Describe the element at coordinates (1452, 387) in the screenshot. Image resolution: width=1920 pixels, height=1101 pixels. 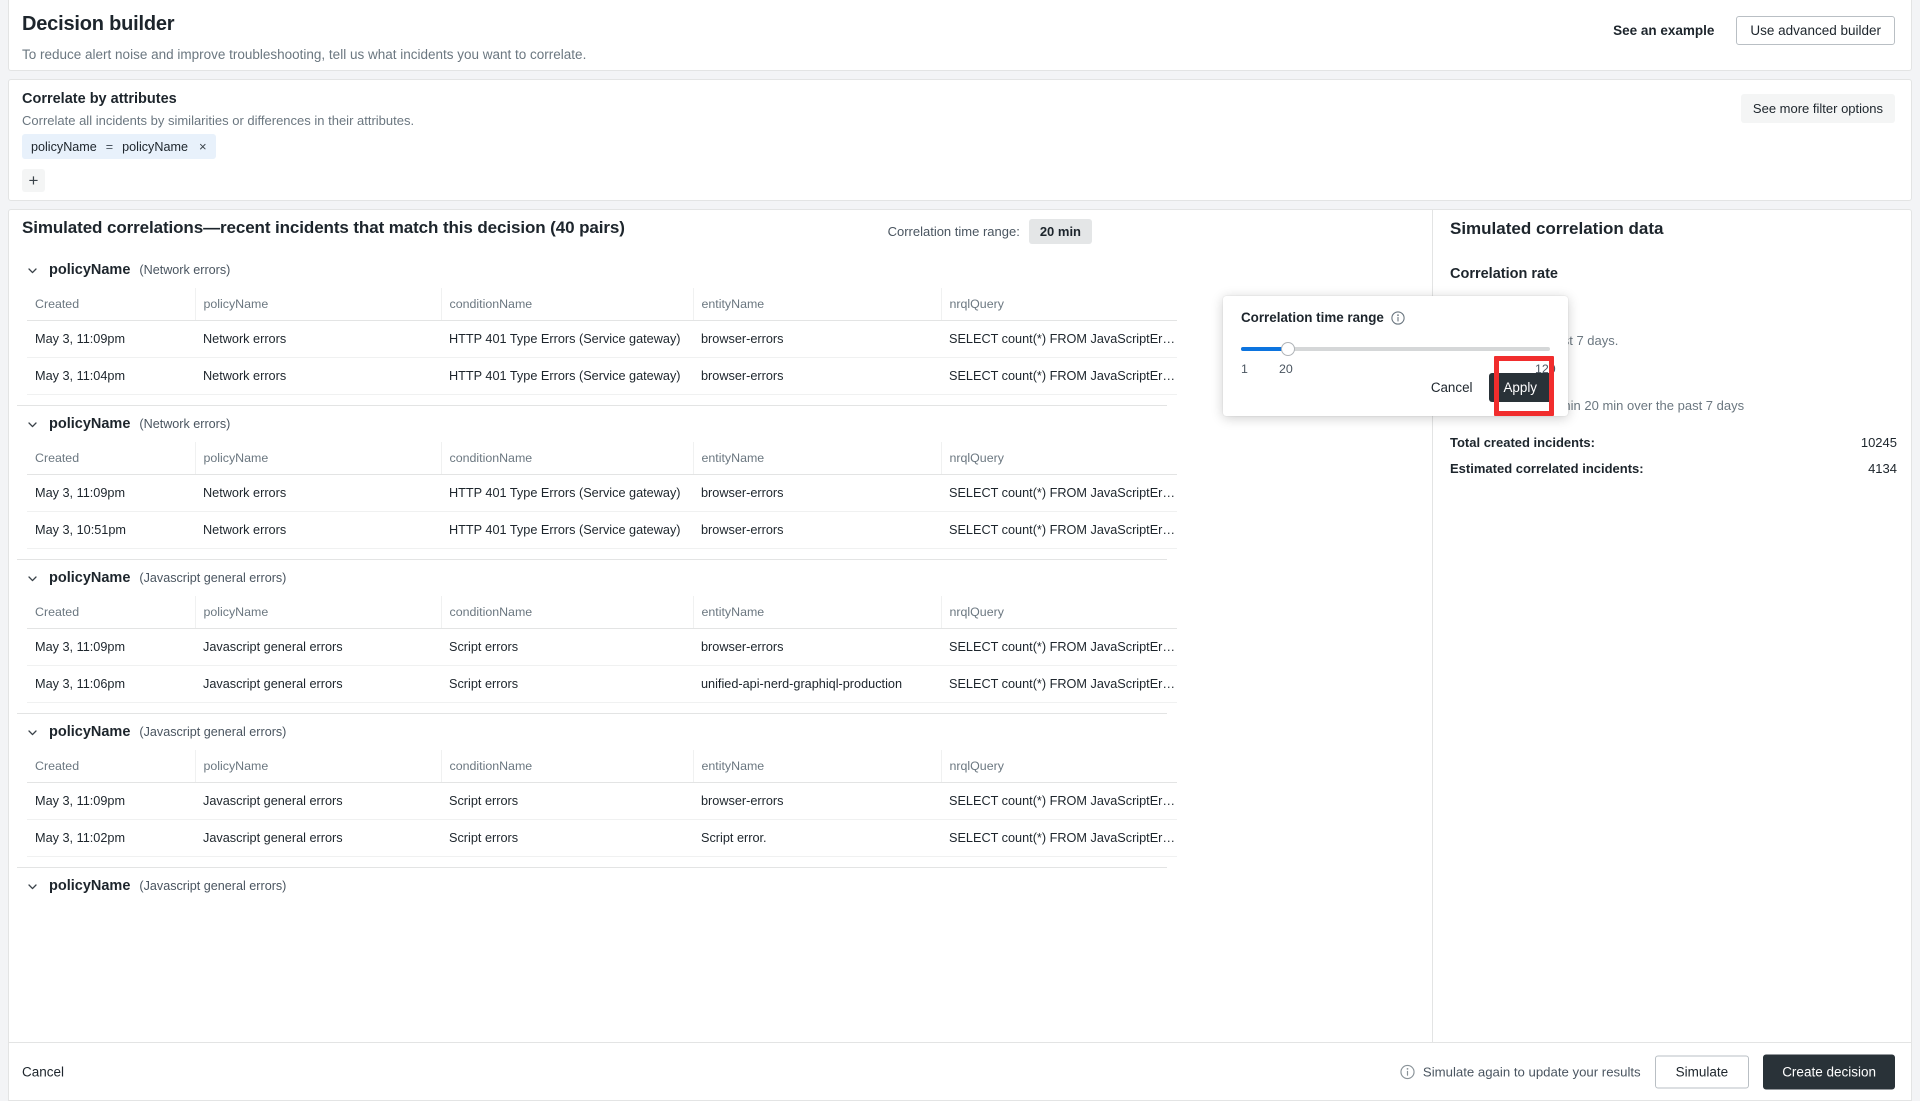
I see `popover-cancel-button: Cancel` at that location.